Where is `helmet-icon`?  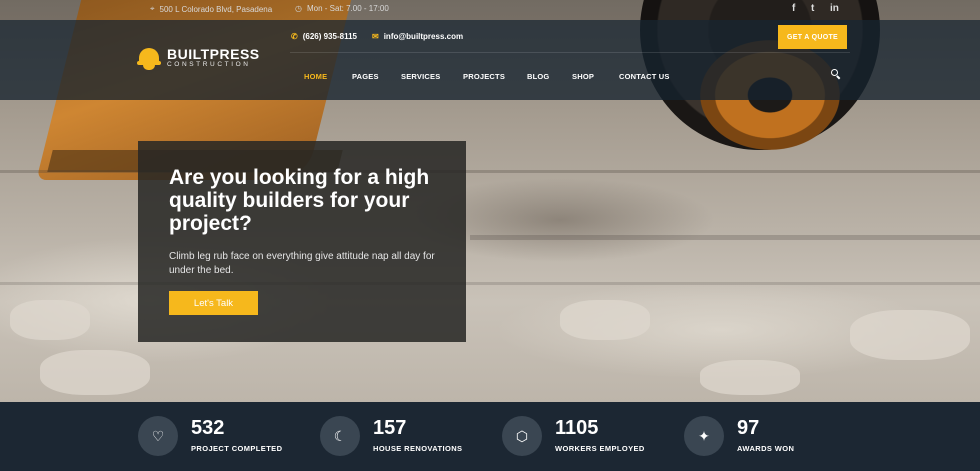
helmet-icon is located at coordinates (149, 58).